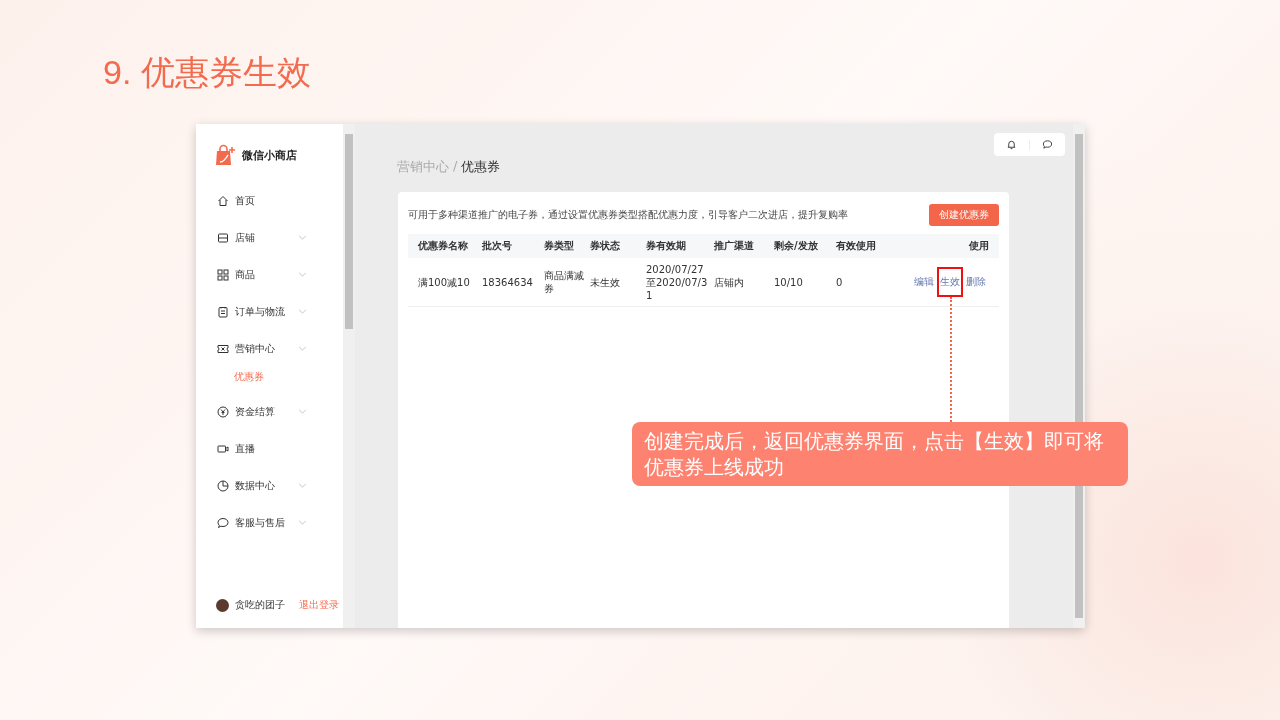 The image size is (1280, 720). Describe the element at coordinates (223, 311) in the screenshot. I see `order-icon` at that location.